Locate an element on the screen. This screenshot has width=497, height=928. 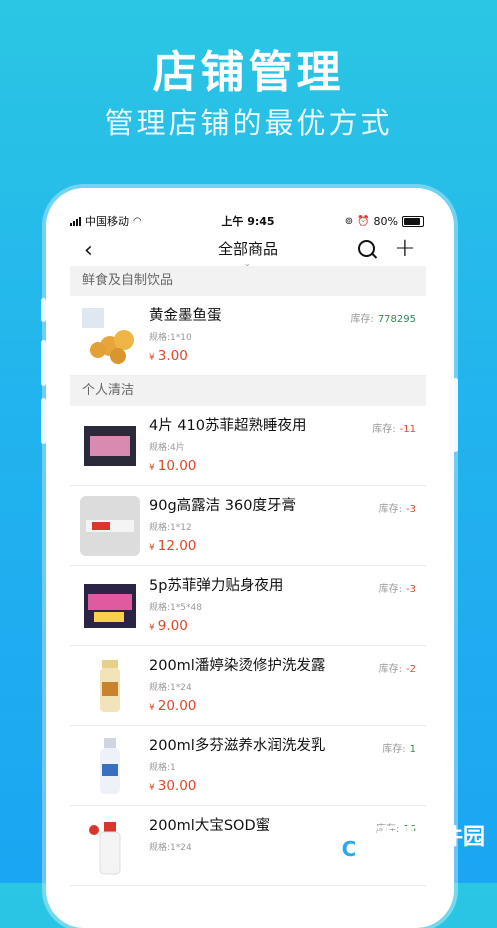
chevron-down-icon: ⌄ is located at coordinates (247, 263).